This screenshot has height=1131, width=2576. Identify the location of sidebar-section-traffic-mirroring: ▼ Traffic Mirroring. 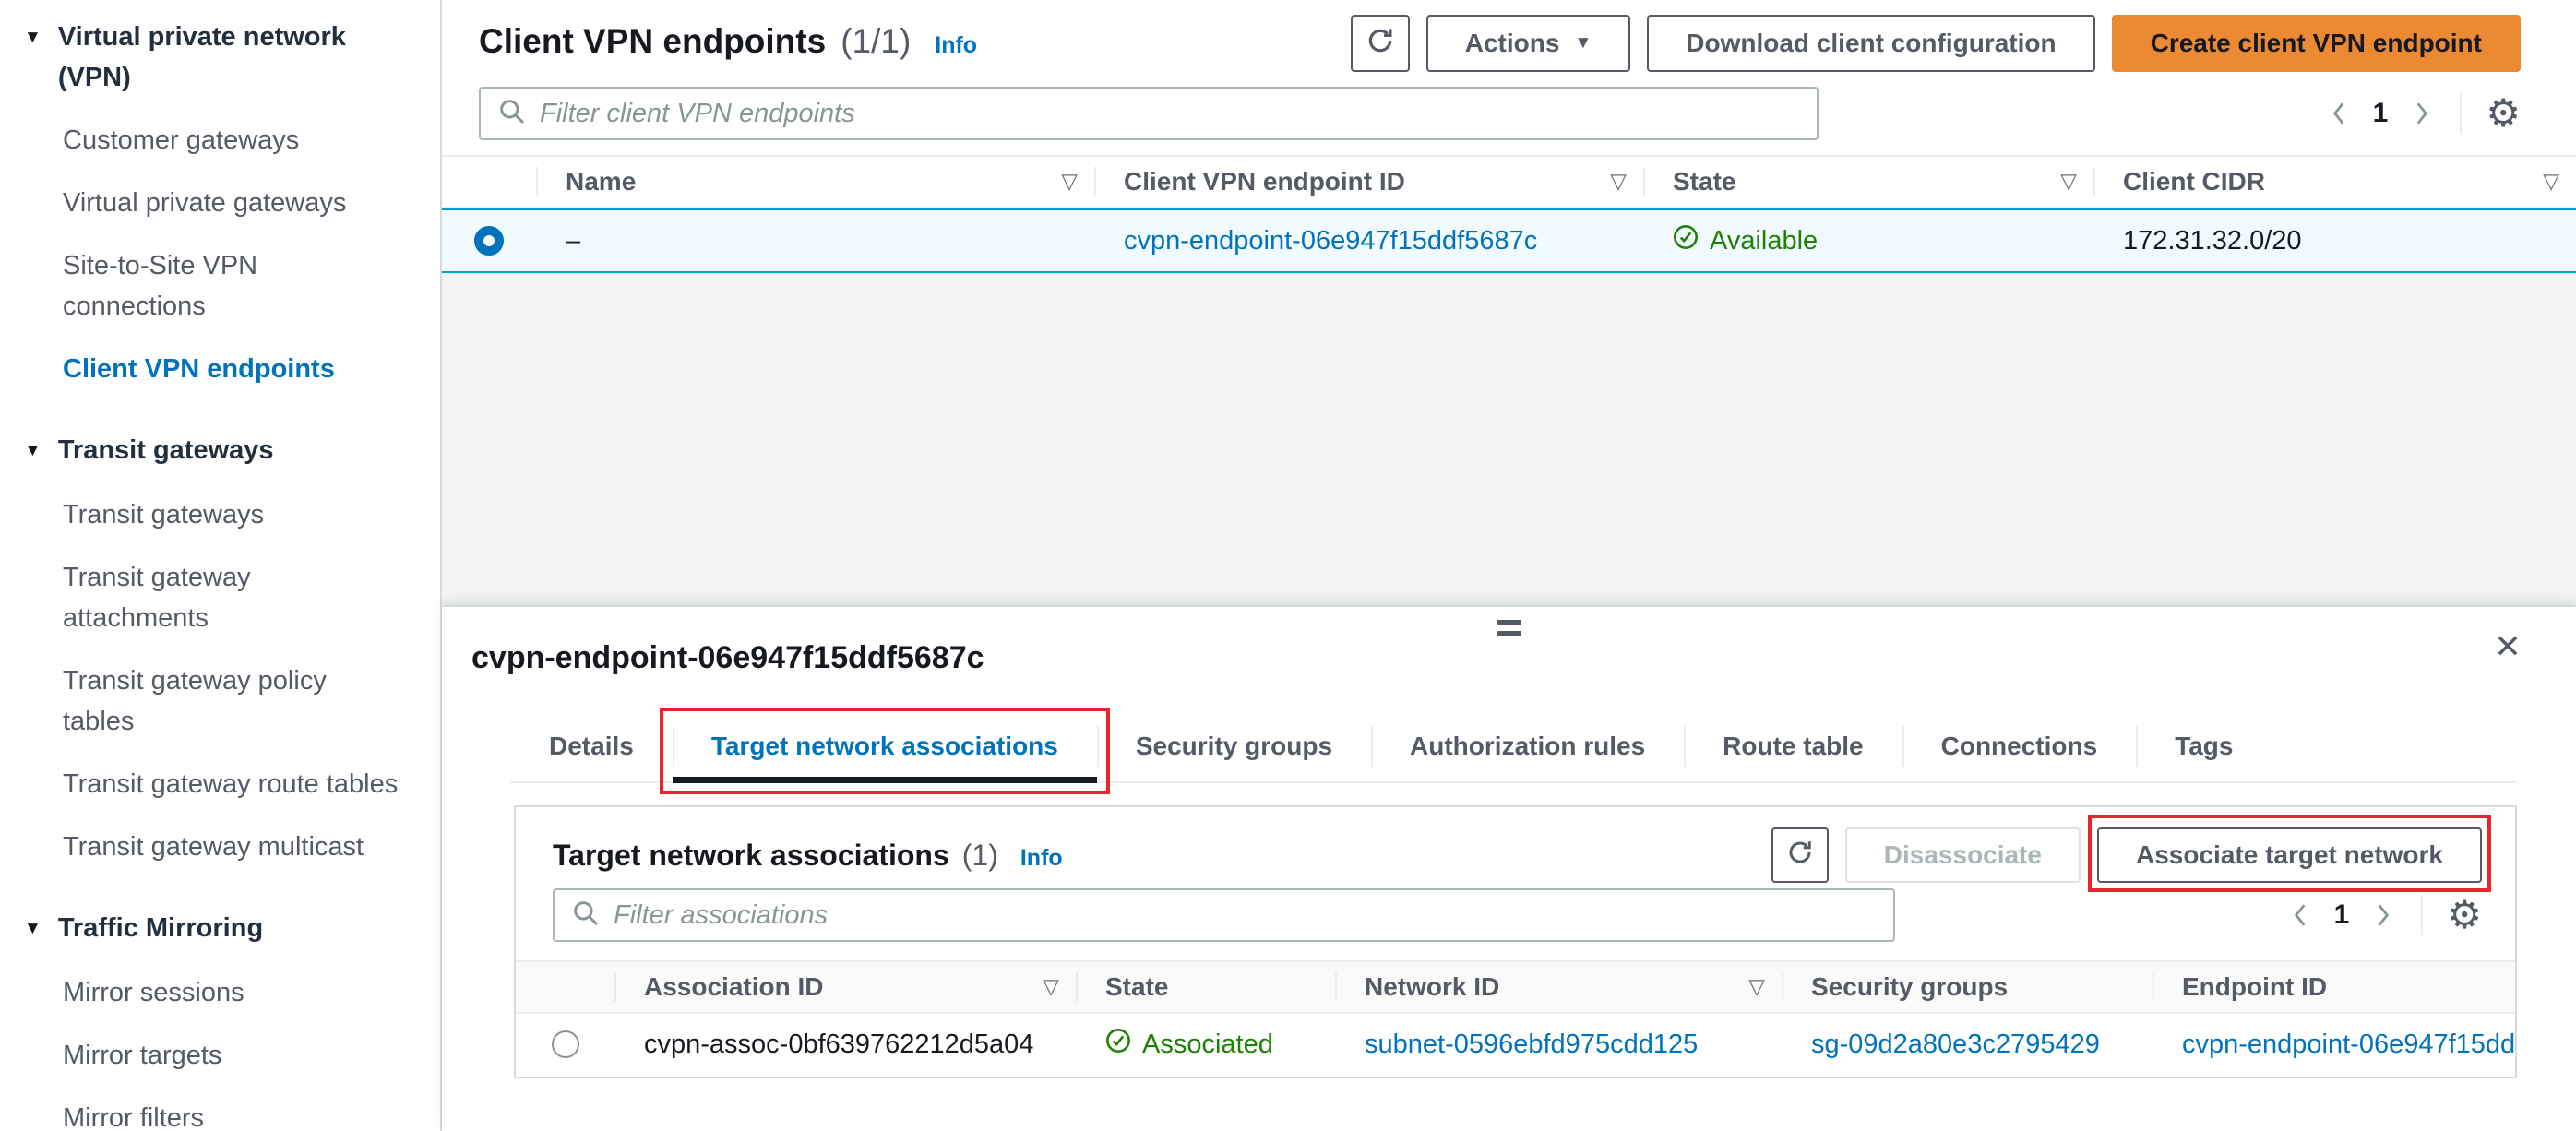
(220, 929).